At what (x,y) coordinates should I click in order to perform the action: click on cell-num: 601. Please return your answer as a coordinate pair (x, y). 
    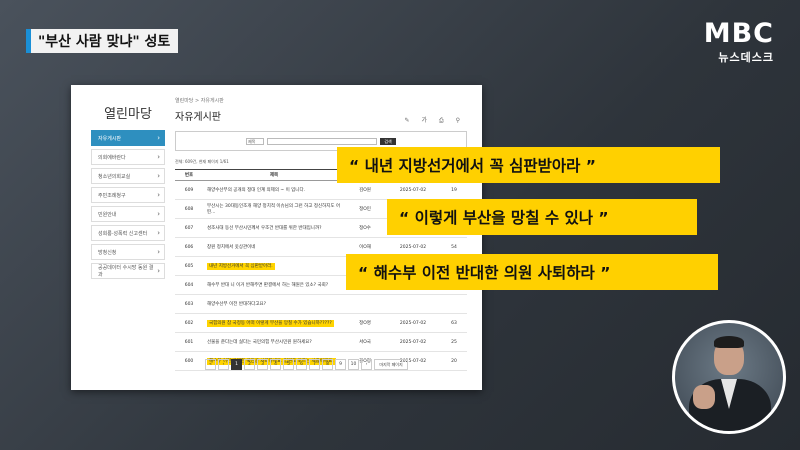
    Looking at the image, I should click on (189, 342).